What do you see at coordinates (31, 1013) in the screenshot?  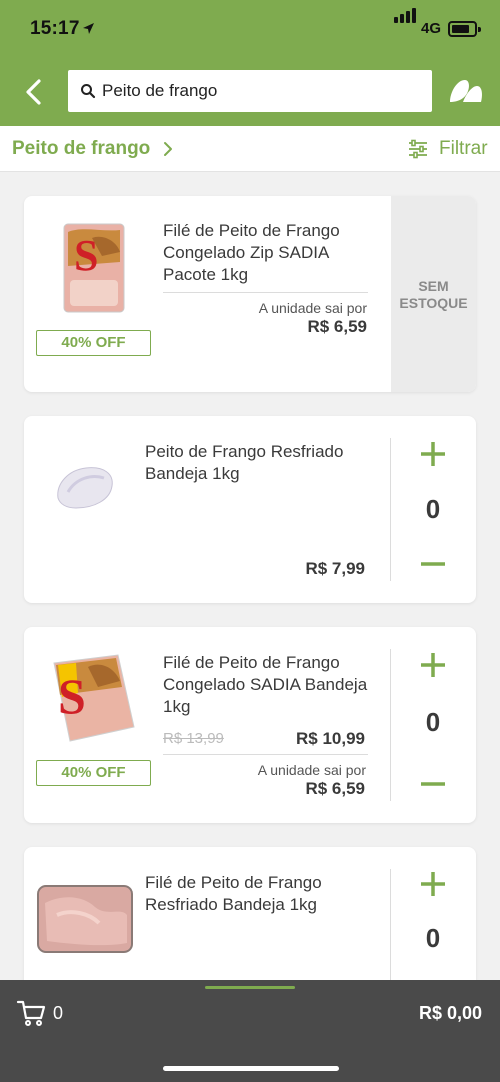 I see `cart-icon` at bounding box center [31, 1013].